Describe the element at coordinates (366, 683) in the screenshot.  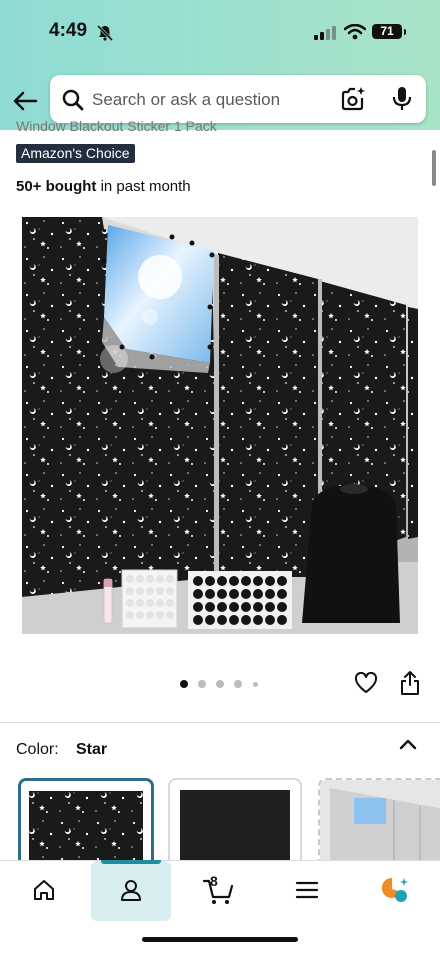
I see `heart-icon` at that location.